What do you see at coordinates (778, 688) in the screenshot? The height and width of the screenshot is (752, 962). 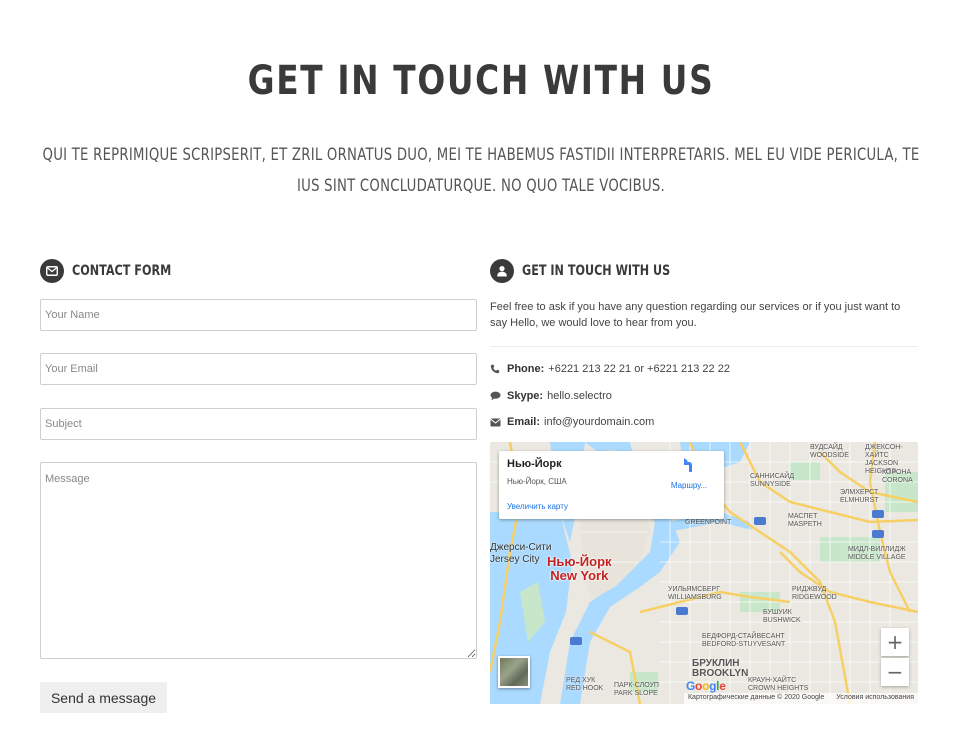 I see `crown-heights-en: CROWN HEIGHTS` at bounding box center [778, 688].